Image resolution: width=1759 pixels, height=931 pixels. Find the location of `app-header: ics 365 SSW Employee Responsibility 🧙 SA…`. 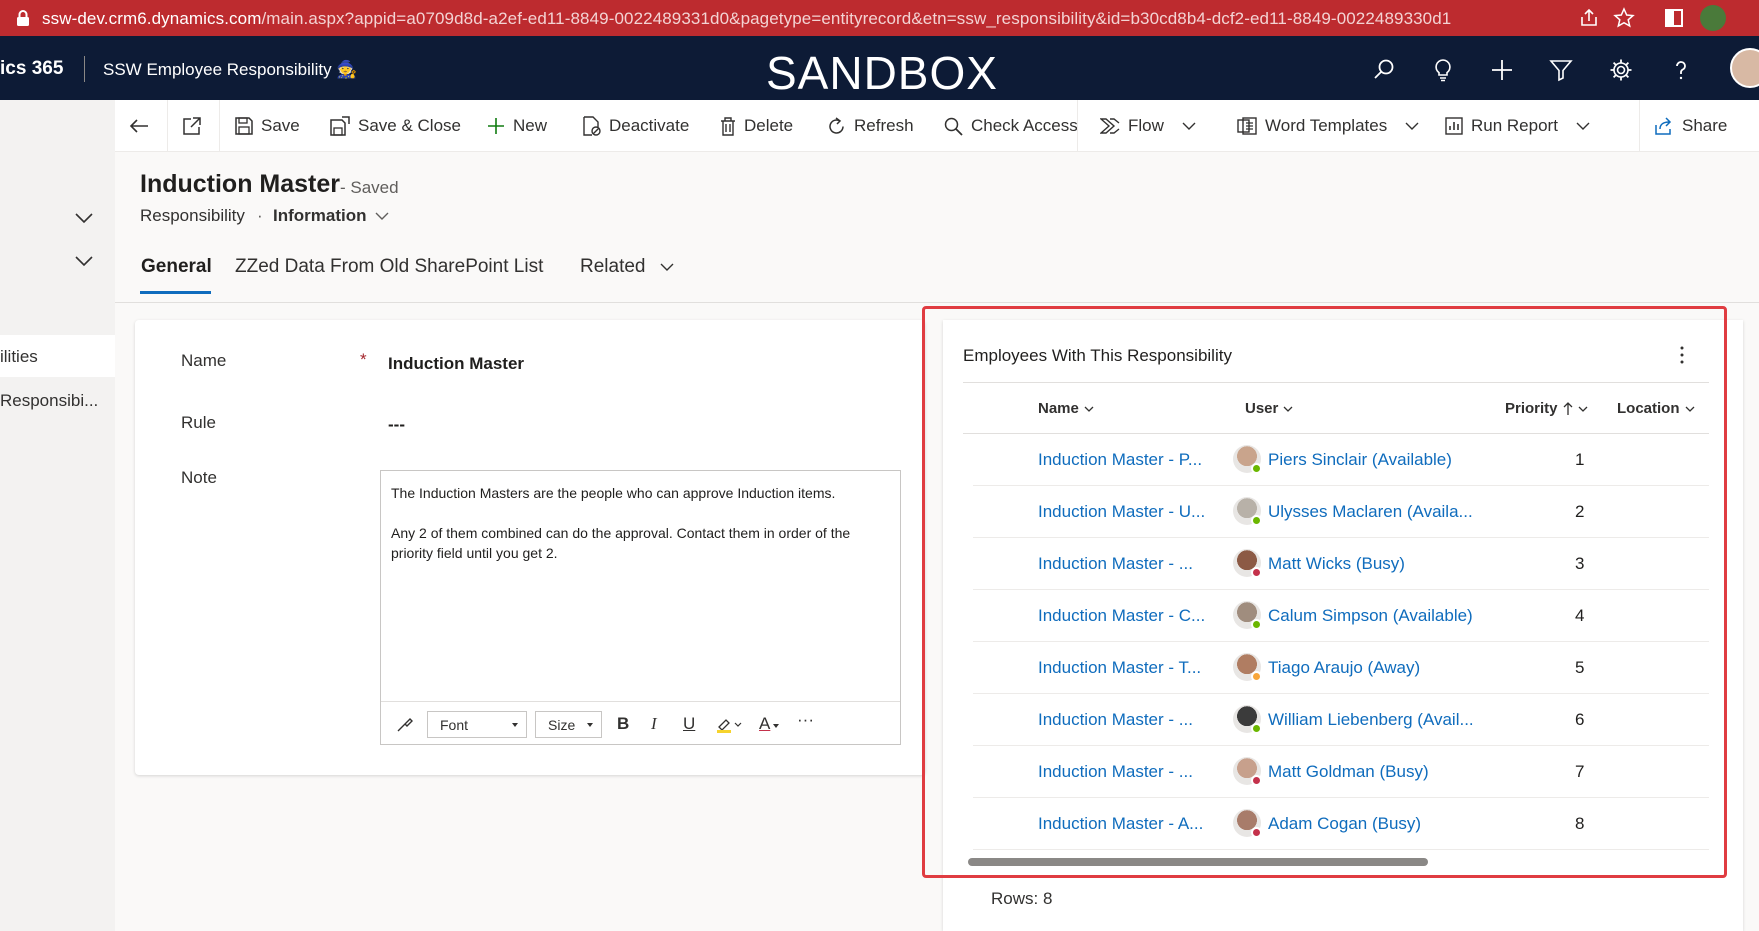

app-header: ics 365 SSW Employee Responsibility 🧙 SA… is located at coordinates (879, 68).